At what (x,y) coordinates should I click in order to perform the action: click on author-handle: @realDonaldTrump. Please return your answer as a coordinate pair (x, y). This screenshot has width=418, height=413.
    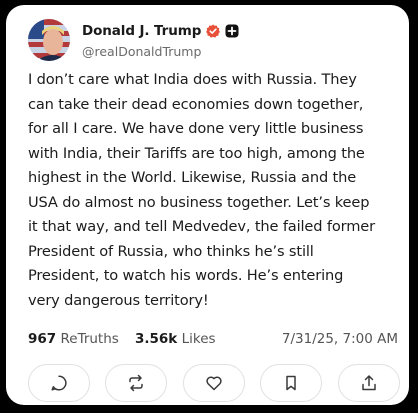
    Looking at the image, I should click on (141, 51).